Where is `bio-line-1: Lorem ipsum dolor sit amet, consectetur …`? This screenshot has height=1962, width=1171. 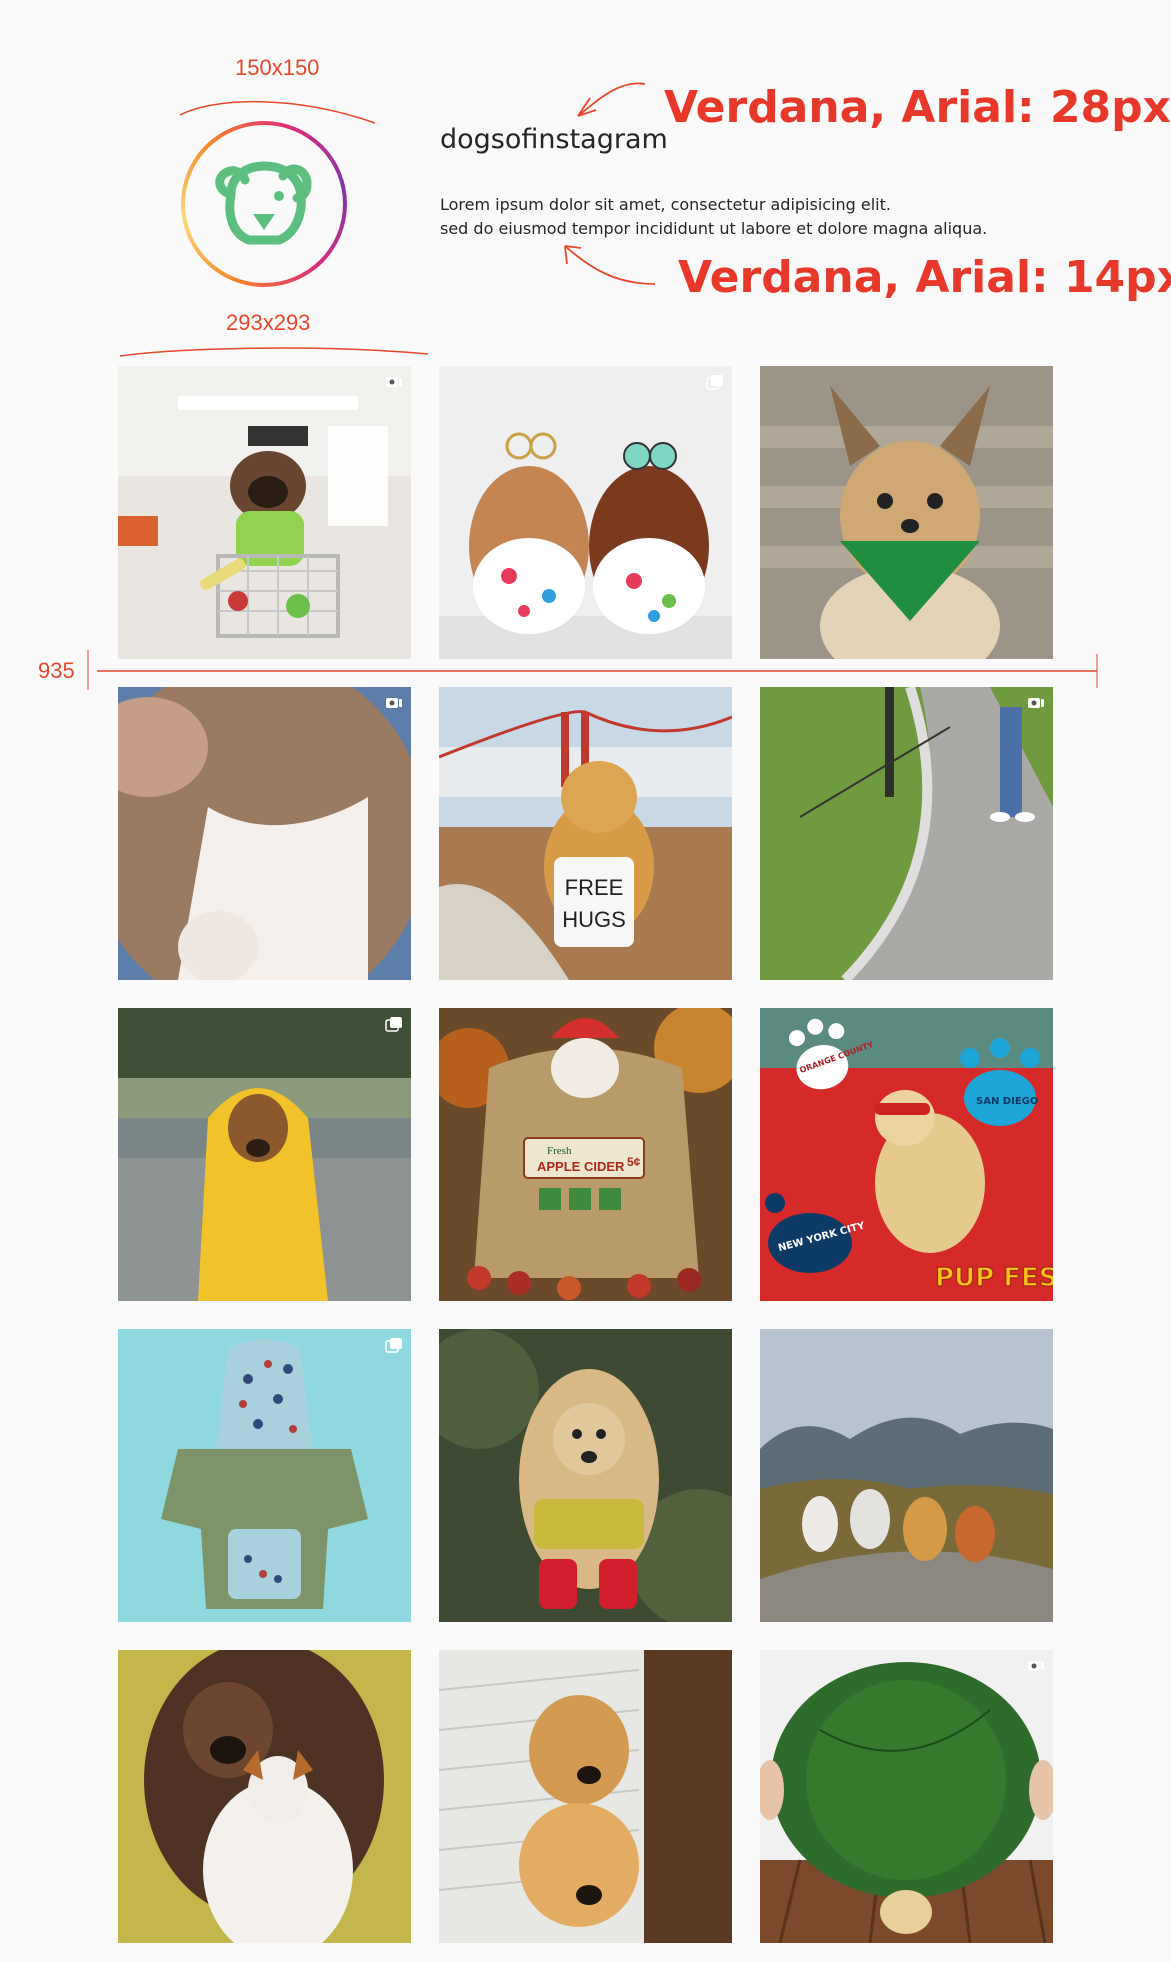
bio-line-1: Lorem ipsum dolor sit amet, consectetur … is located at coordinates (665, 204).